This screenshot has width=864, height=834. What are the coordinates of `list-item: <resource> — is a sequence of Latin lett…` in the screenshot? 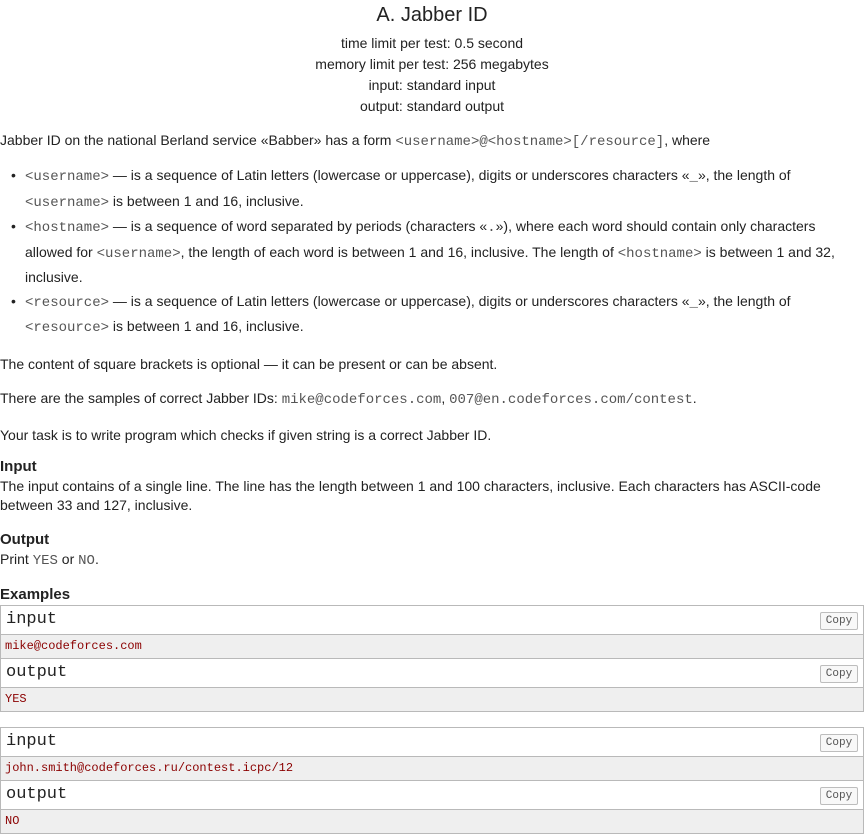 It's located at (437, 315).